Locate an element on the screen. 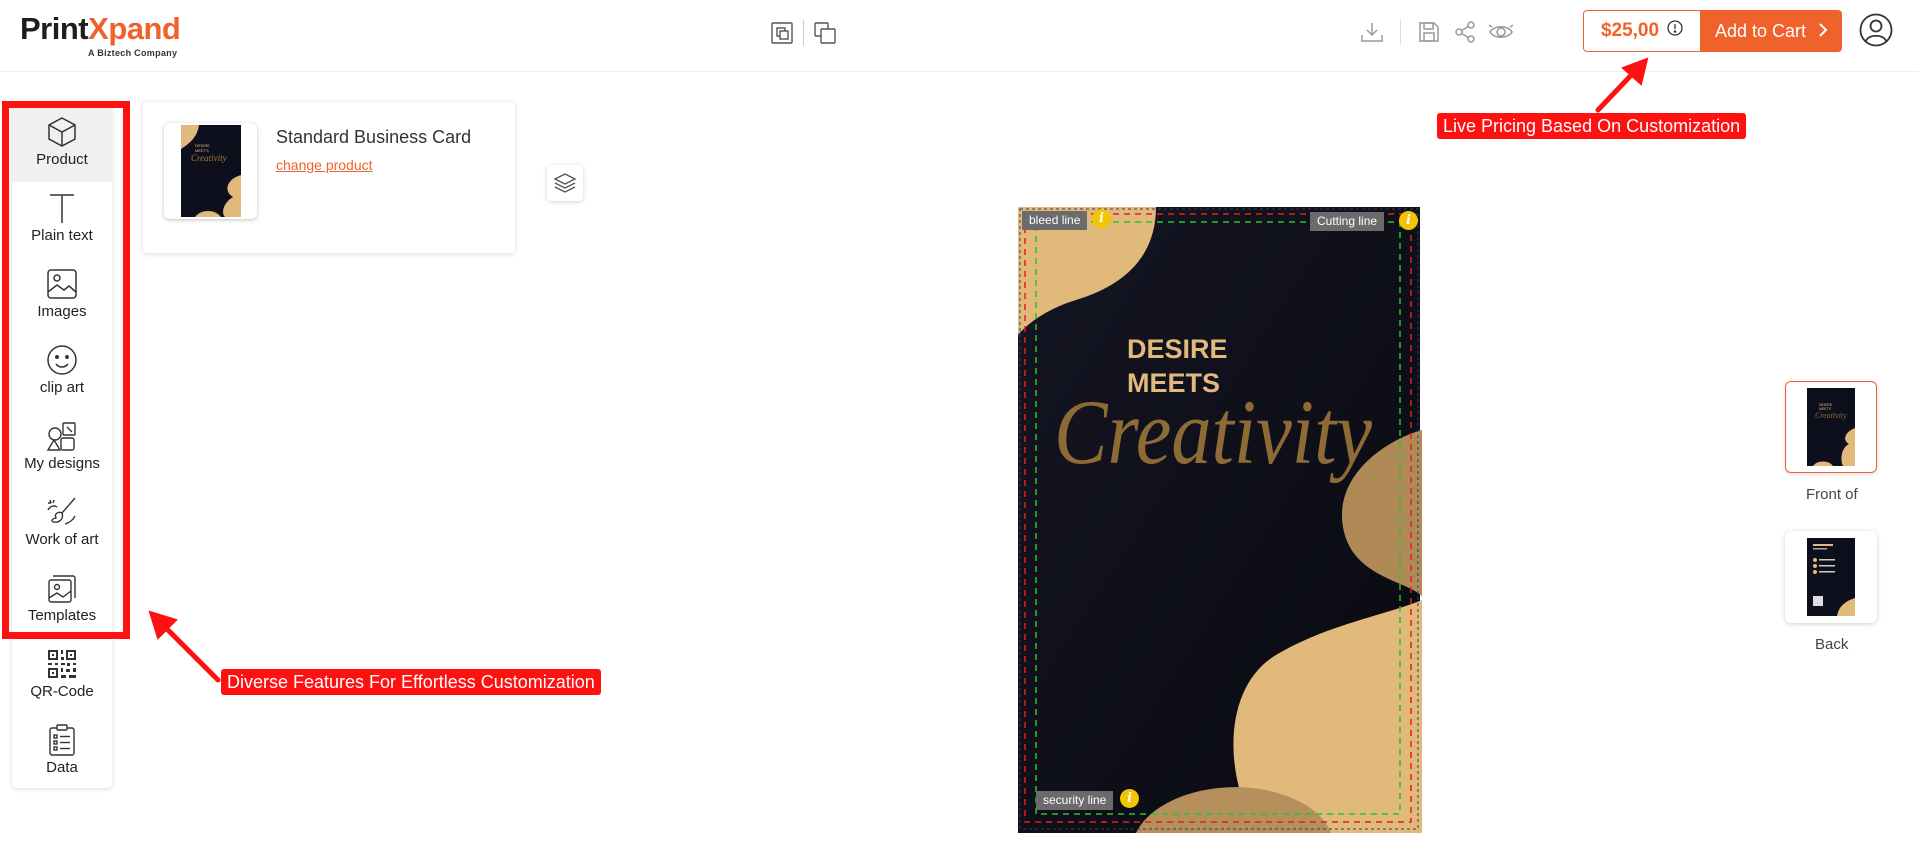 Image resolution: width=1919 pixels, height=844 pixels. sidebar-item-qr-code: QR-Code is located at coordinates (62, 677).